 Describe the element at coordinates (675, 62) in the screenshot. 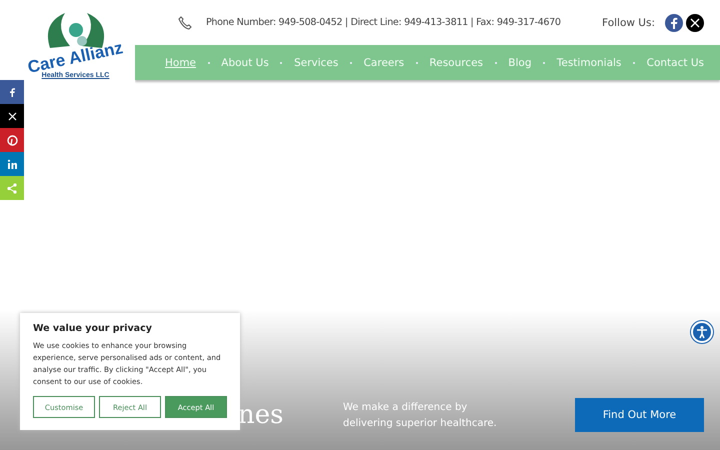

I see `nav-link: Contact Us` at that location.